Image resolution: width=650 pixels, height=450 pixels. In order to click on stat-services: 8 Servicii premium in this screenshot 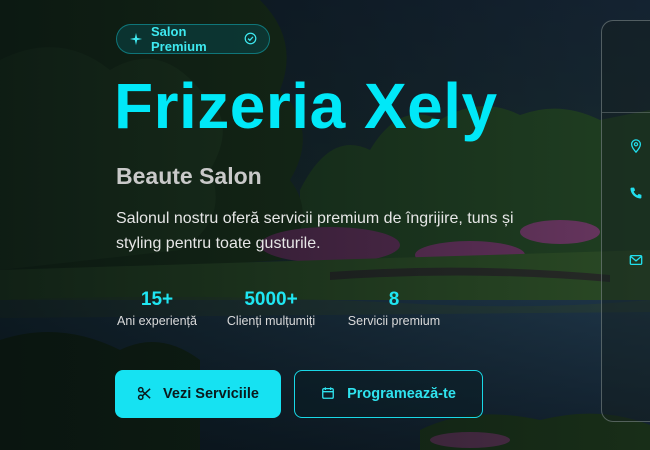, I will do `click(394, 308)`.